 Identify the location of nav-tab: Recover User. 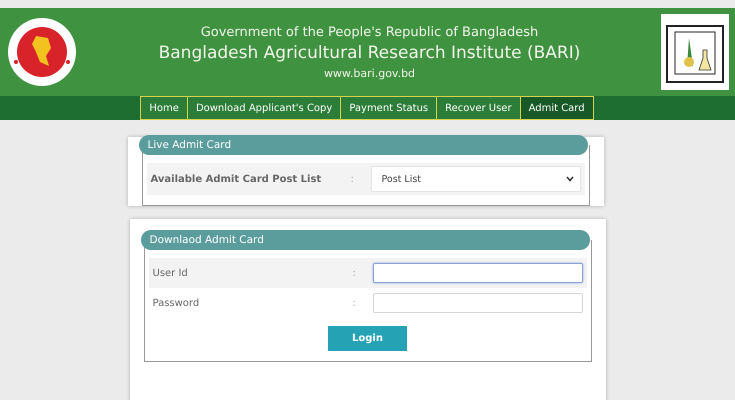
(478, 108).